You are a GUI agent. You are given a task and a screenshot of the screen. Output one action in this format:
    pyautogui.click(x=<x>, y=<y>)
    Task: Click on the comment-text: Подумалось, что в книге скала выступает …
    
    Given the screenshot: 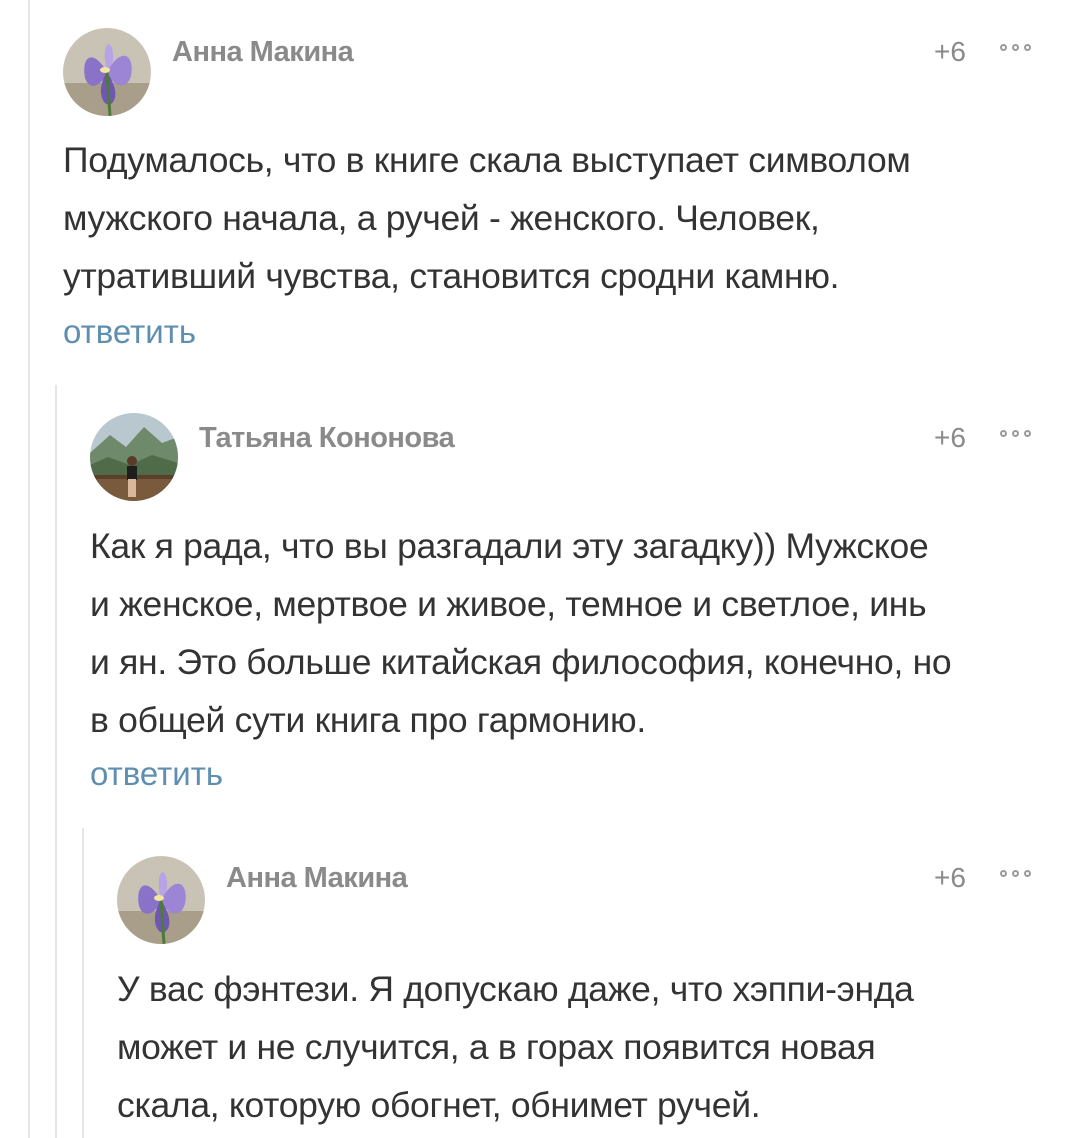 What is the action you would take?
    pyautogui.click(x=487, y=218)
    